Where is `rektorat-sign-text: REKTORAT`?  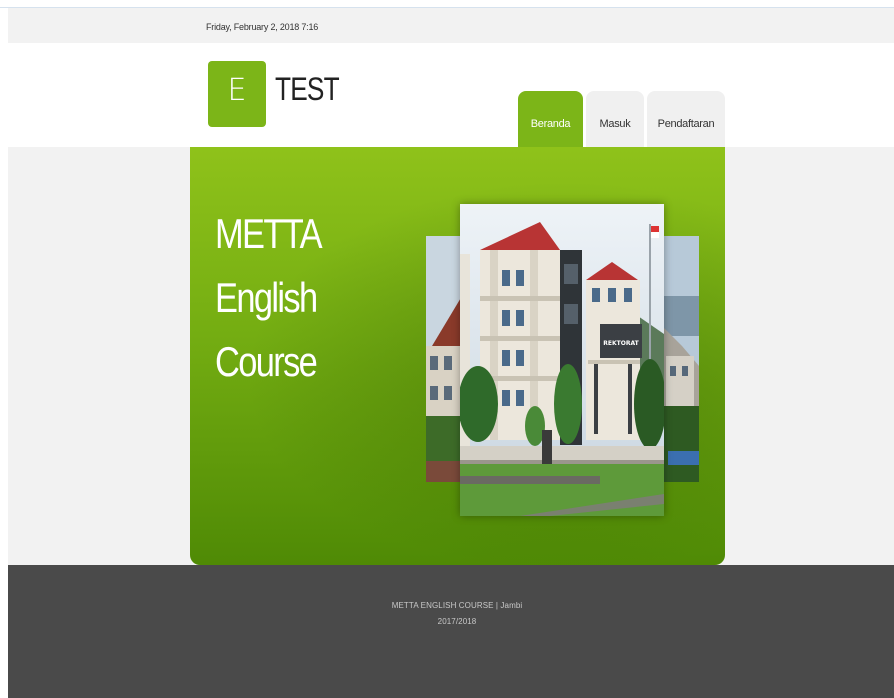 rektorat-sign-text: REKTORAT is located at coordinates (621, 343).